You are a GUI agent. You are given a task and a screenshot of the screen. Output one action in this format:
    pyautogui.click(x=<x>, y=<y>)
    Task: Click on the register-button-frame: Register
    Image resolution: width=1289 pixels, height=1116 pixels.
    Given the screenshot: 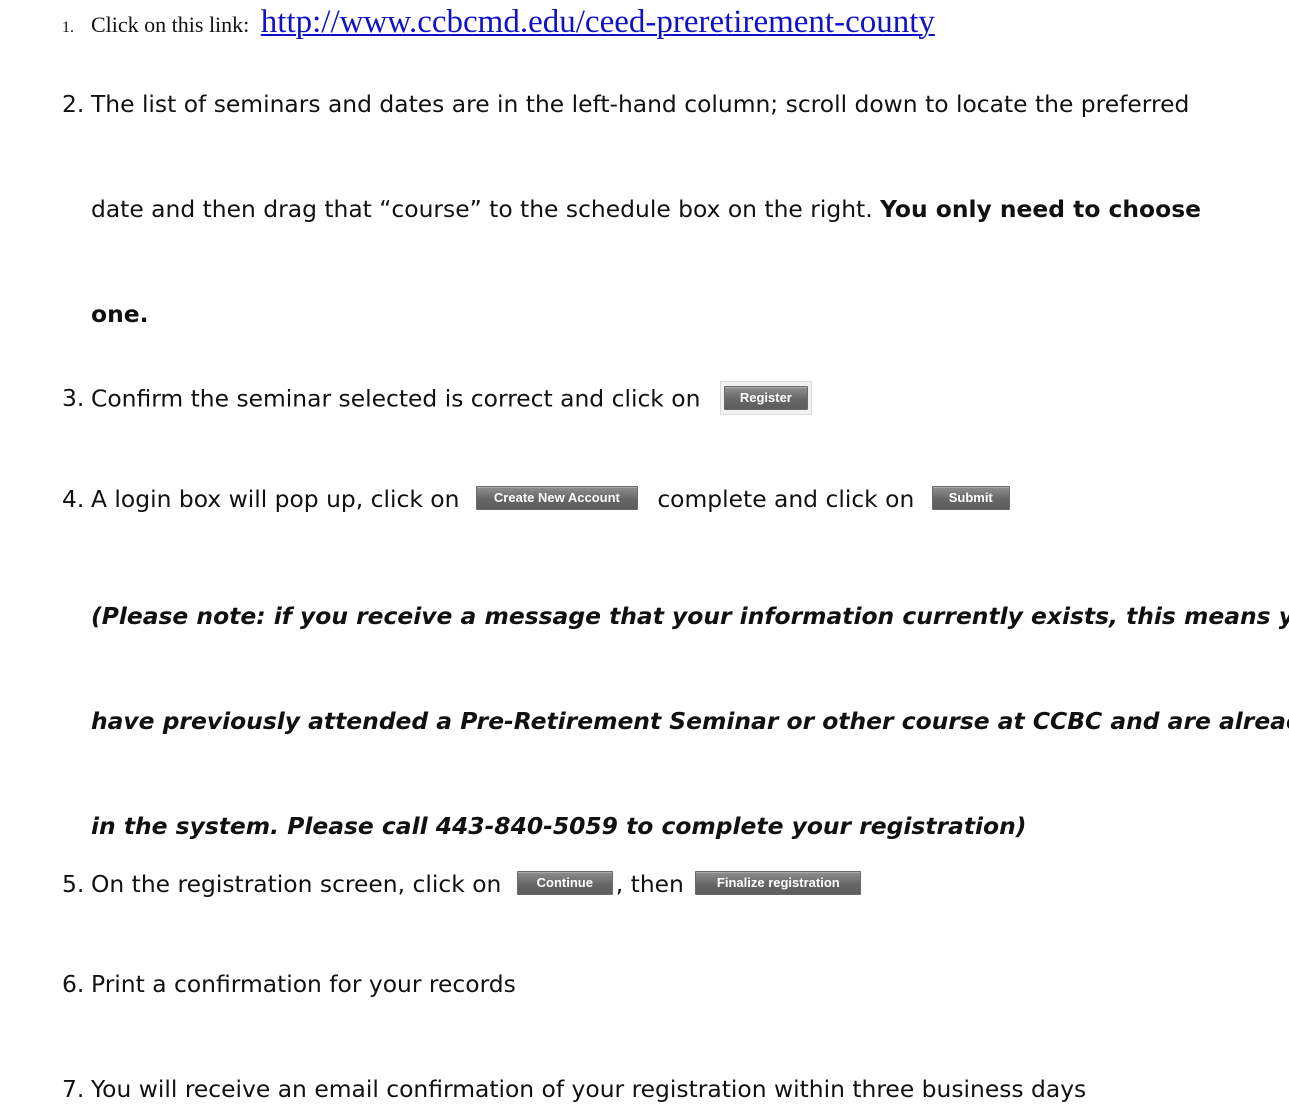 What is the action you would take?
    pyautogui.click(x=765, y=398)
    